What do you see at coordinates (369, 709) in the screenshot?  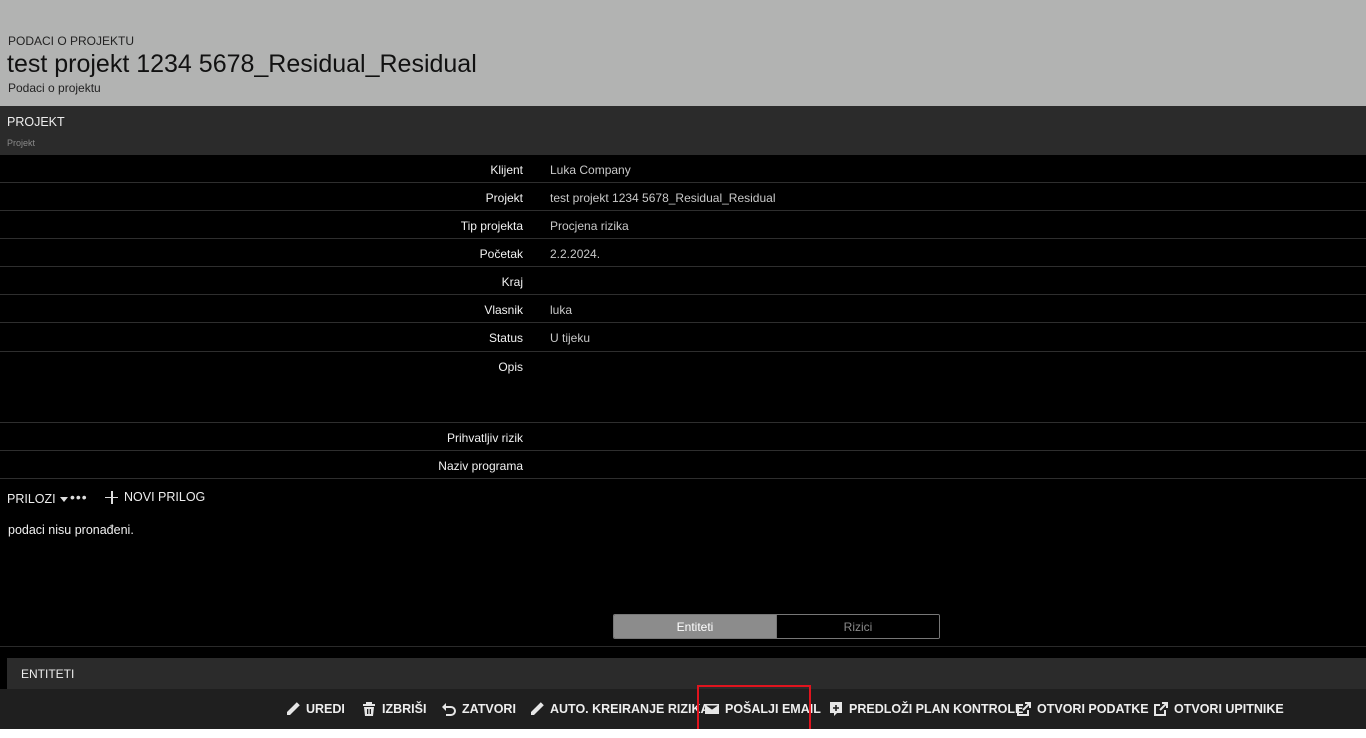 I see `trash-icon` at bounding box center [369, 709].